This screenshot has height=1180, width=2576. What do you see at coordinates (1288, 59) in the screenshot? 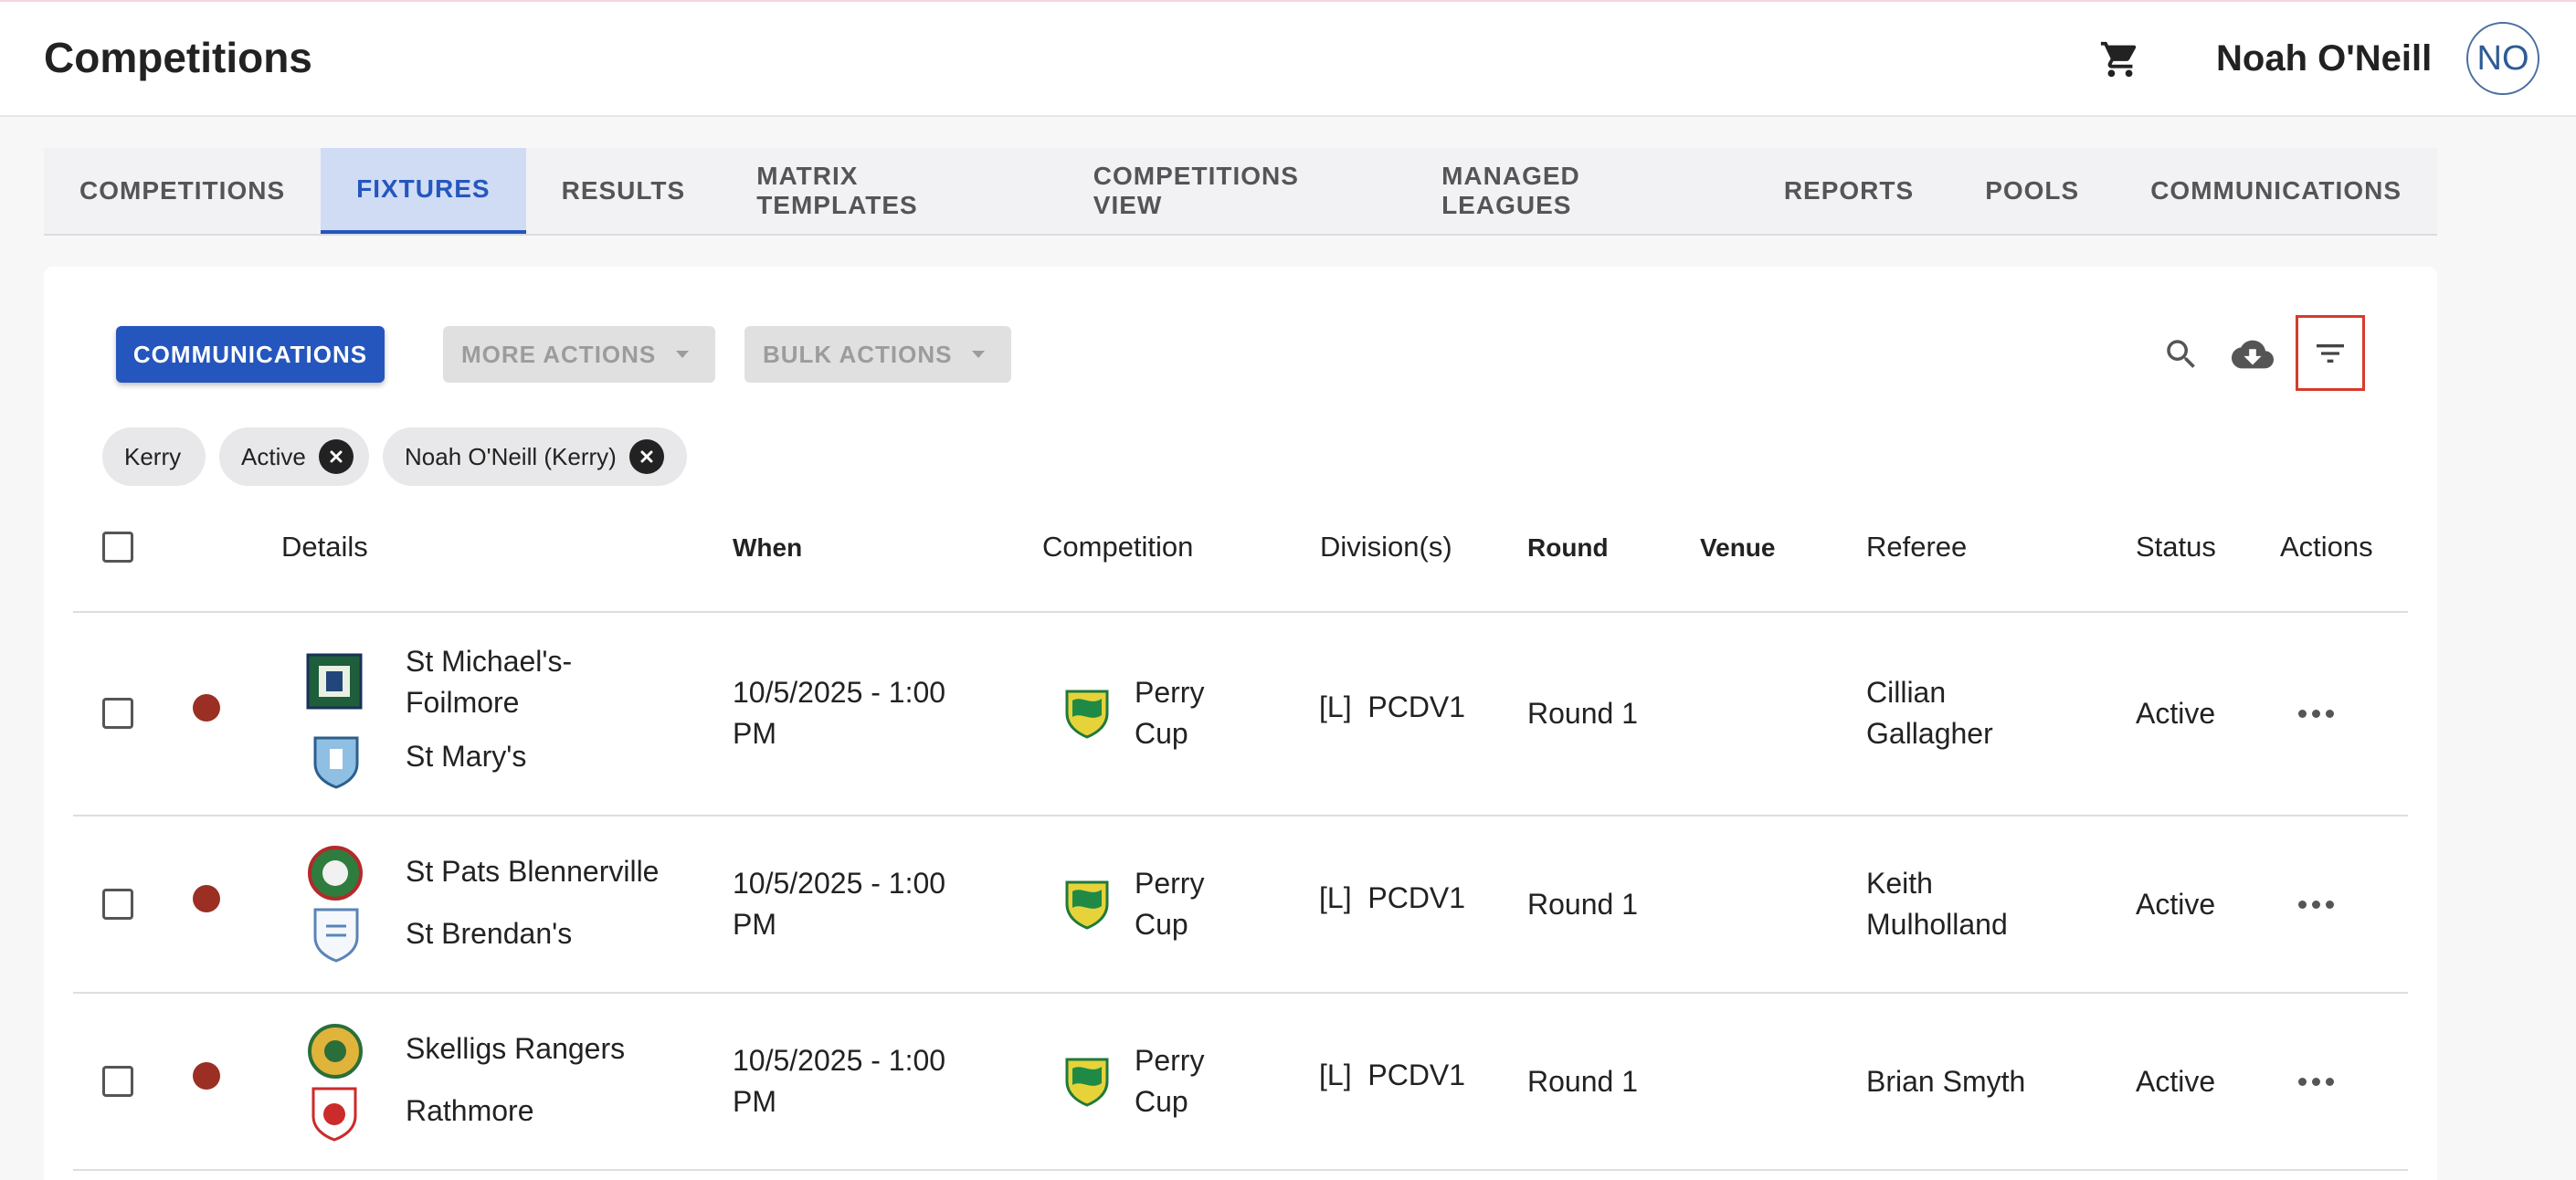
I see `app-header: Competitions Noah O'Neill NO` at bounding box center [1288, 59].